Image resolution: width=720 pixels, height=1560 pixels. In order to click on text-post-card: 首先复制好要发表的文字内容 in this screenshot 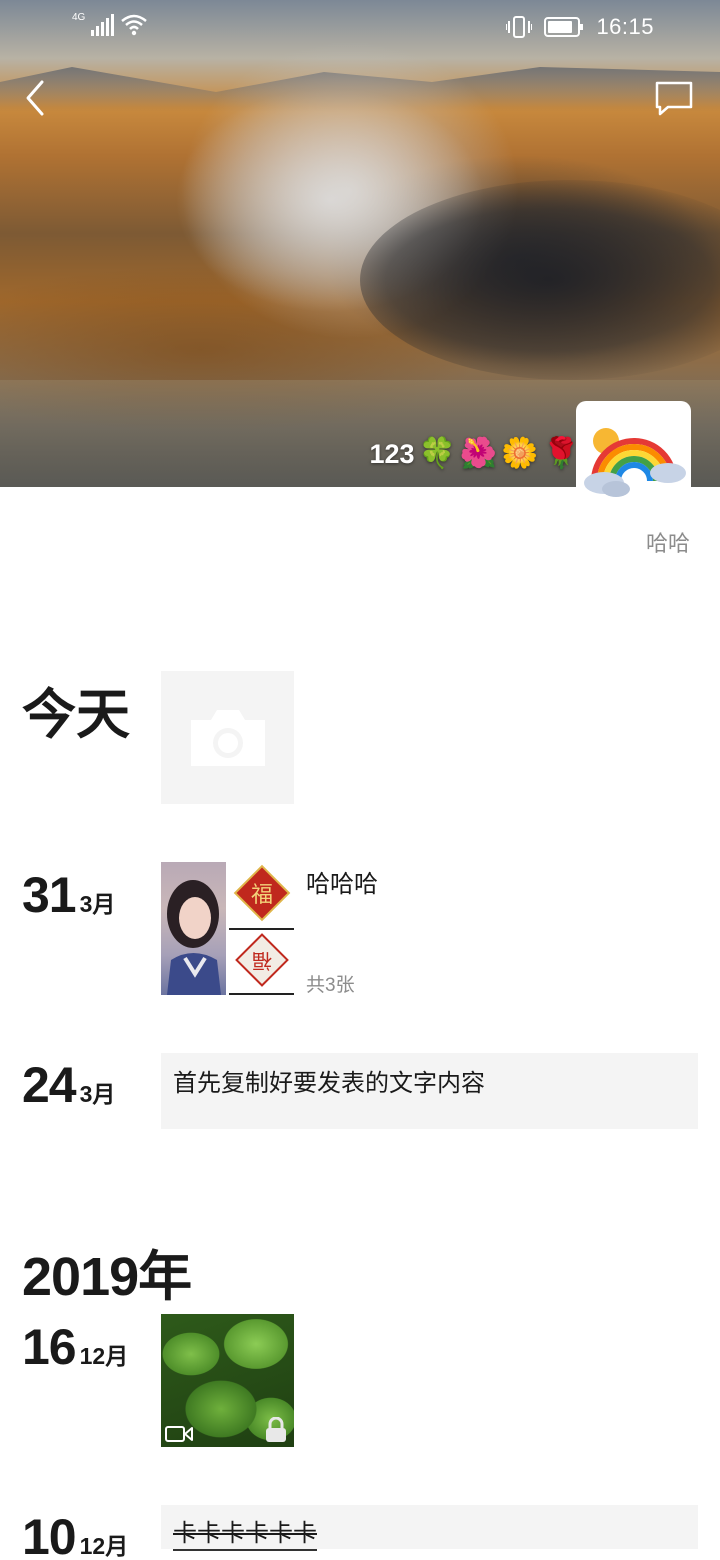, I will do `click(429, 1091)`.